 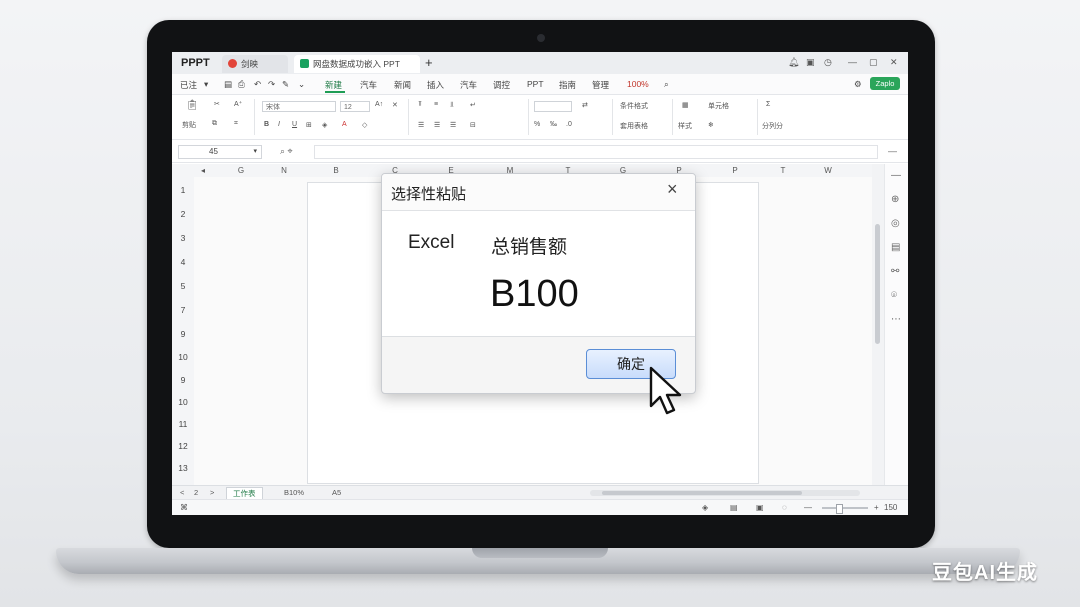 What do you see at coordinates (892, 151) in the screenshot?
I see `collapse-icon: —` at bounding box center [892, 151].